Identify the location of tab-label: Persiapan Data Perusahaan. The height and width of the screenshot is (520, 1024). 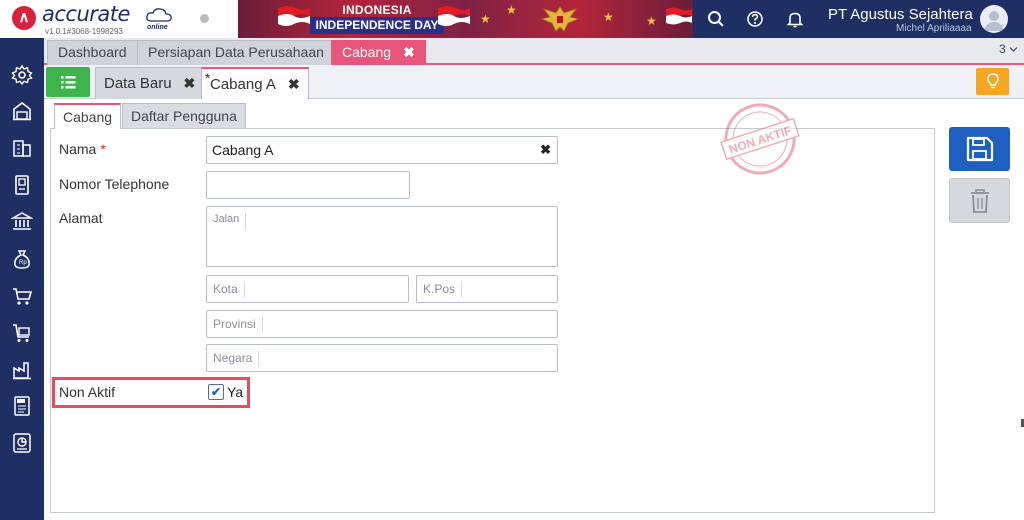
(236, 52).